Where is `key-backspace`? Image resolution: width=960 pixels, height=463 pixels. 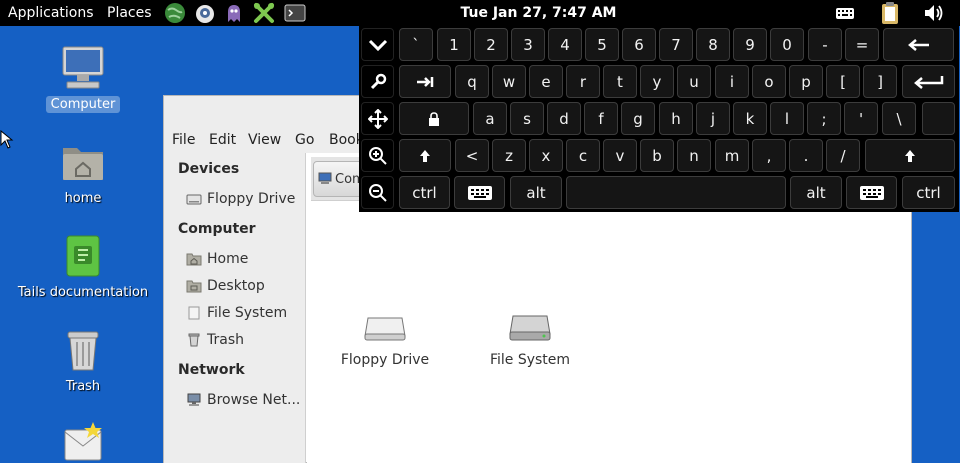 key-backspace is located at coordinates (918, 44).